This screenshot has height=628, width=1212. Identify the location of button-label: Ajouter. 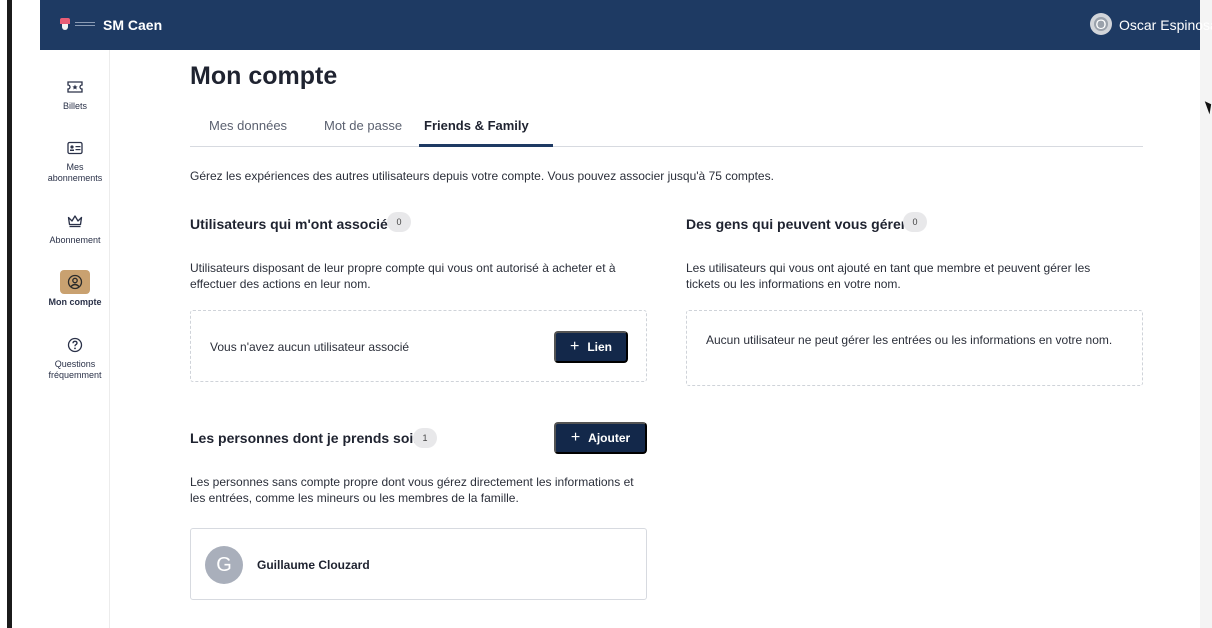
(609, 438).